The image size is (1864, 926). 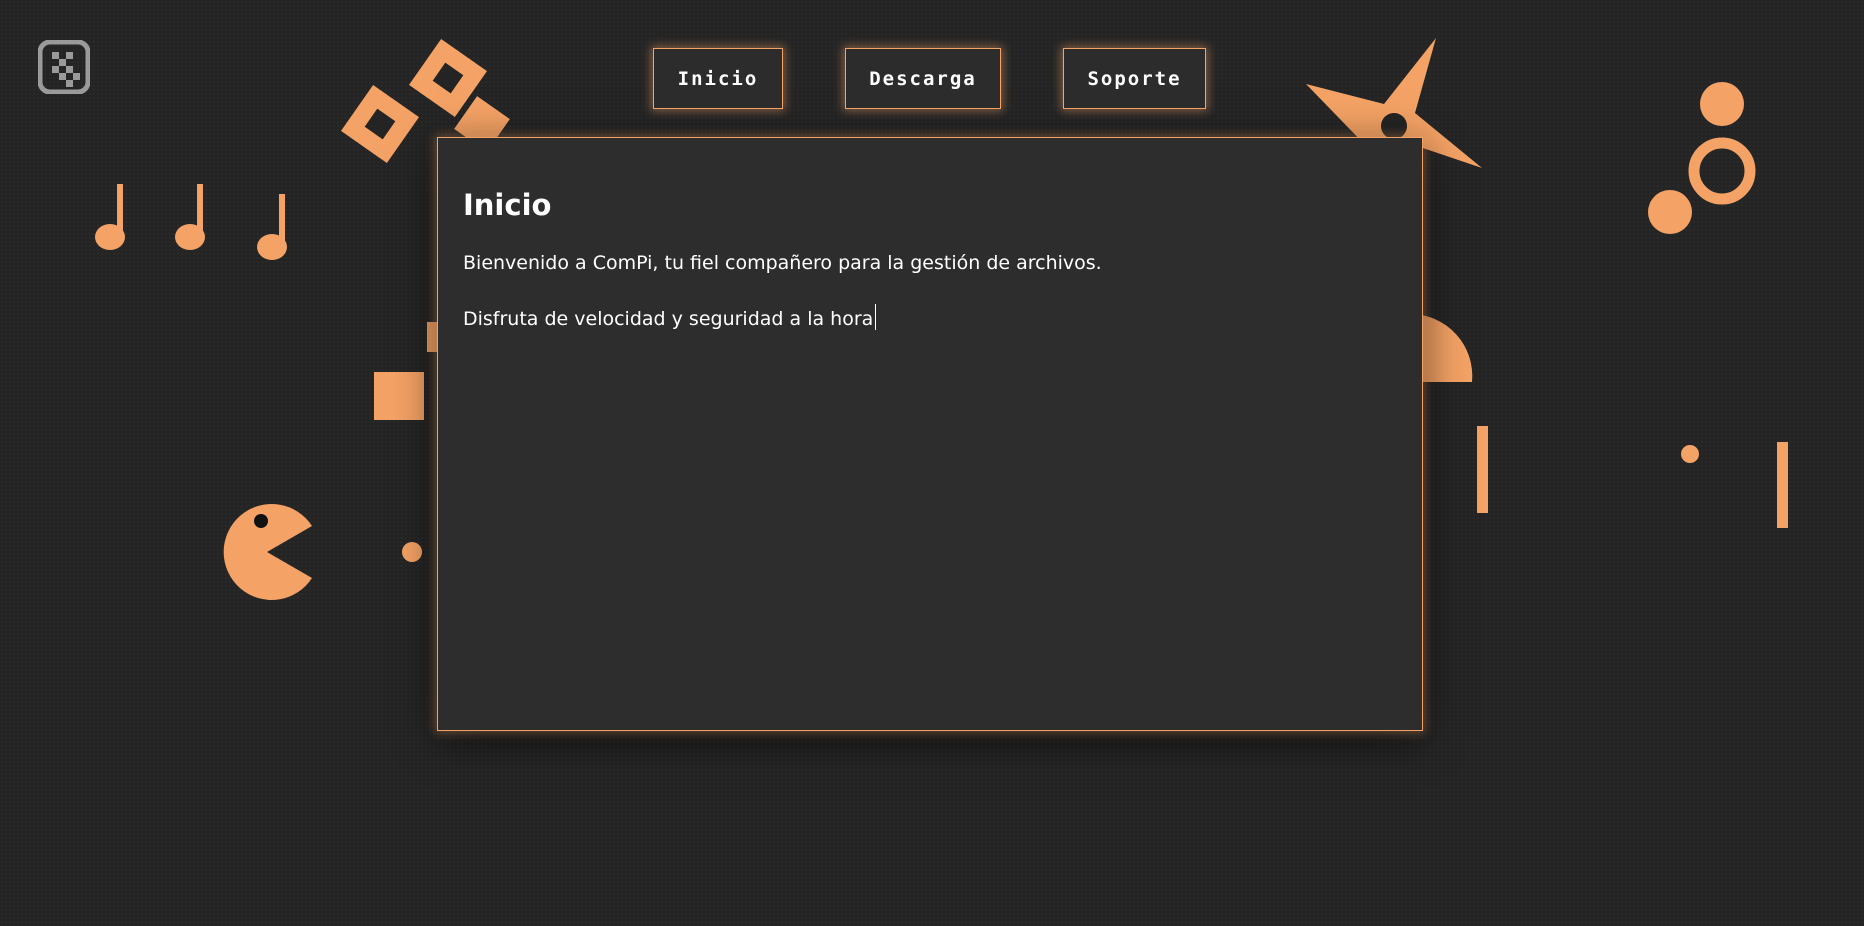 I want to click on nav-button-inicio: Inicio, so click(x=718, y=78).